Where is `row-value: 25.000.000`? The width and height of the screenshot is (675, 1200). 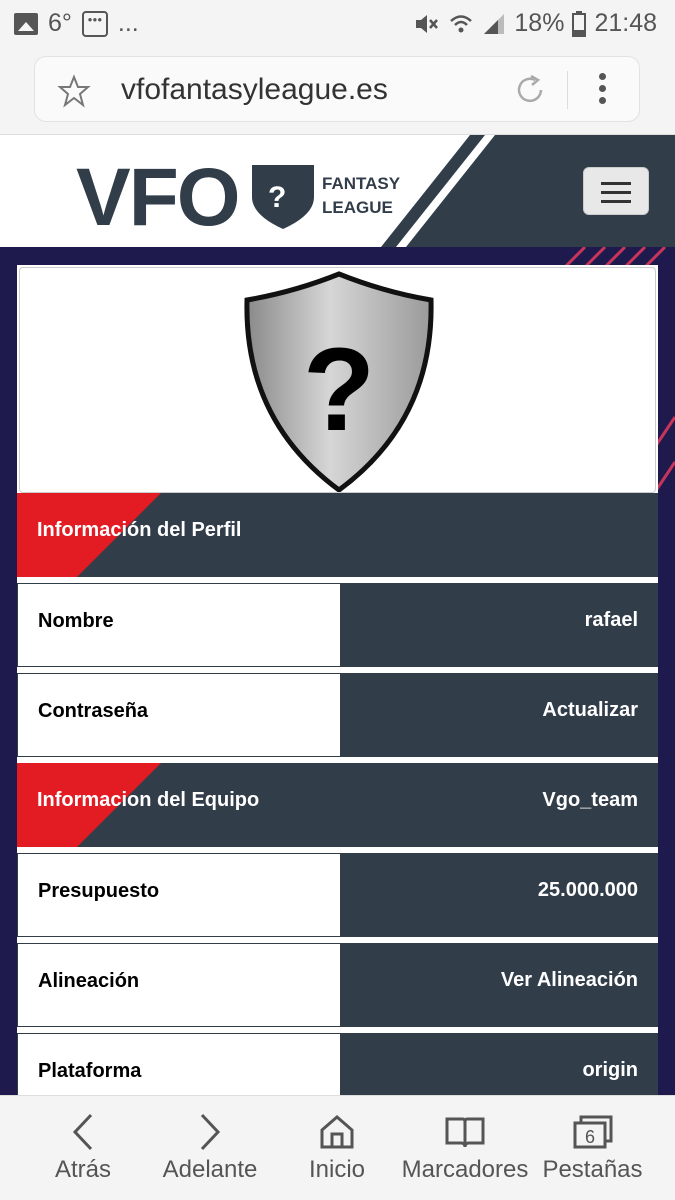 row-value: 25.000.000 is located at coordinates (587, 890).